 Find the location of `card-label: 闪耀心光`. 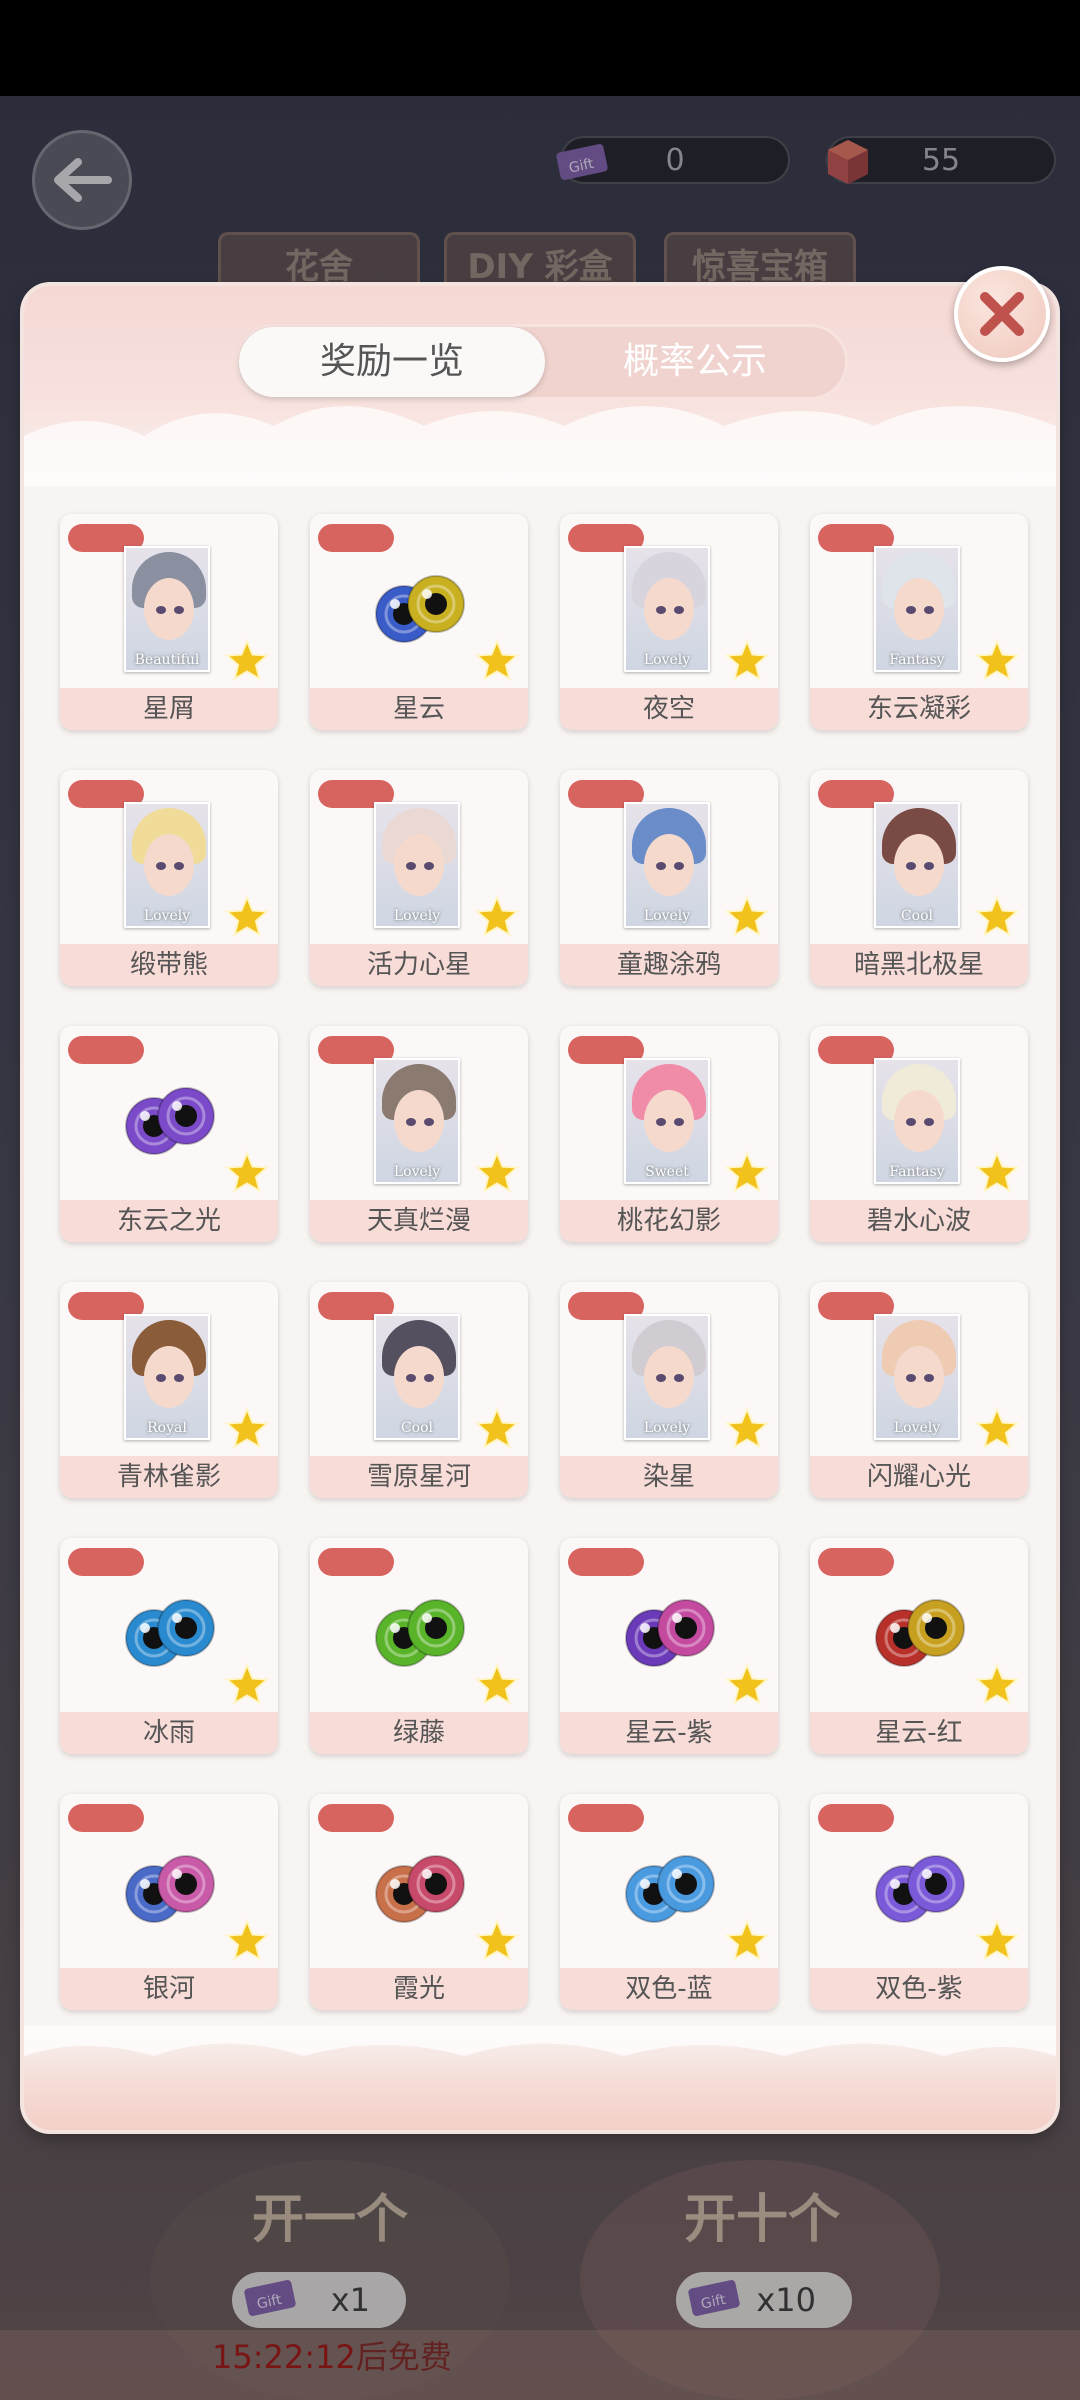

card-label: 闪耀心光 is located at coordinates (919, 1477).